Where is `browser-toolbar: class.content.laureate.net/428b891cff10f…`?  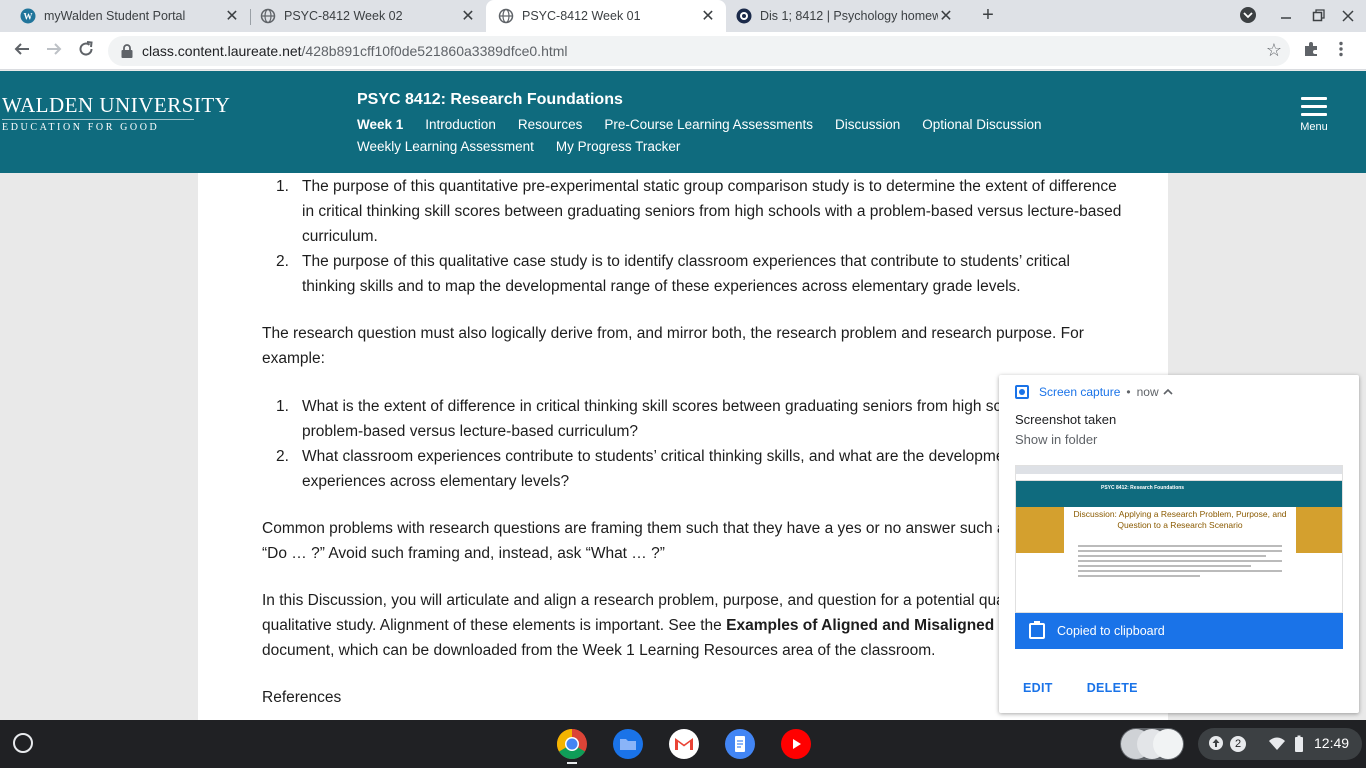
browser-toolbar: class.content.laureate.net/428b891cff10f… is located at coordinates (683, 51).